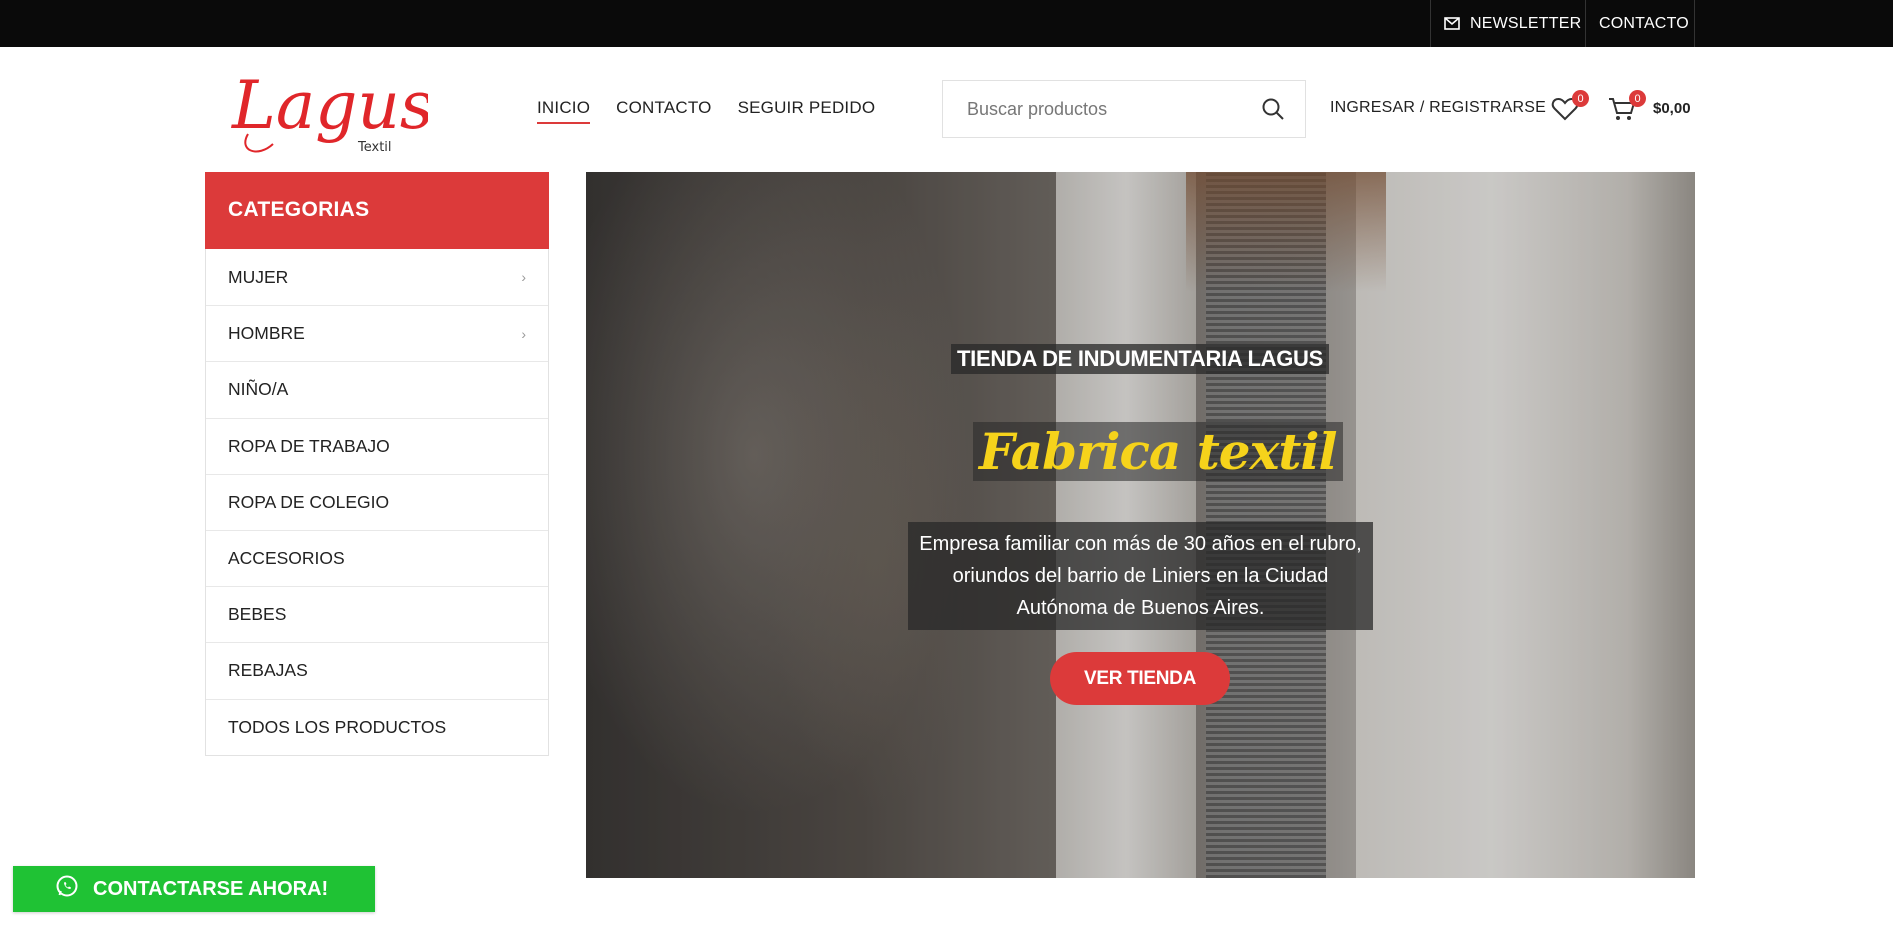 The image size is (1893, 927). I want to click on main-nav: INICIO CONTACTO SEGUIR PEDIDO, so click(706, 111).